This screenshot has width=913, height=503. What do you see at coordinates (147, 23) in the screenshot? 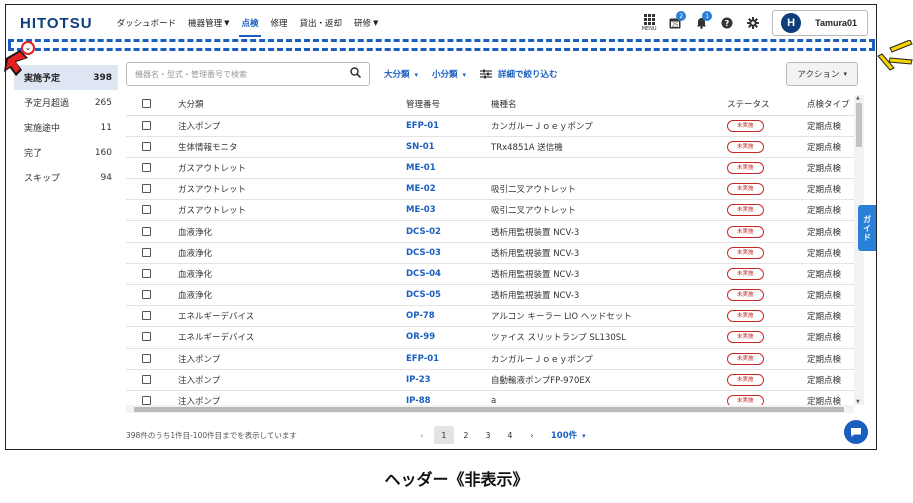
I see `nav-dashboard: ダッシュボード` at bounding box center [147, 23].